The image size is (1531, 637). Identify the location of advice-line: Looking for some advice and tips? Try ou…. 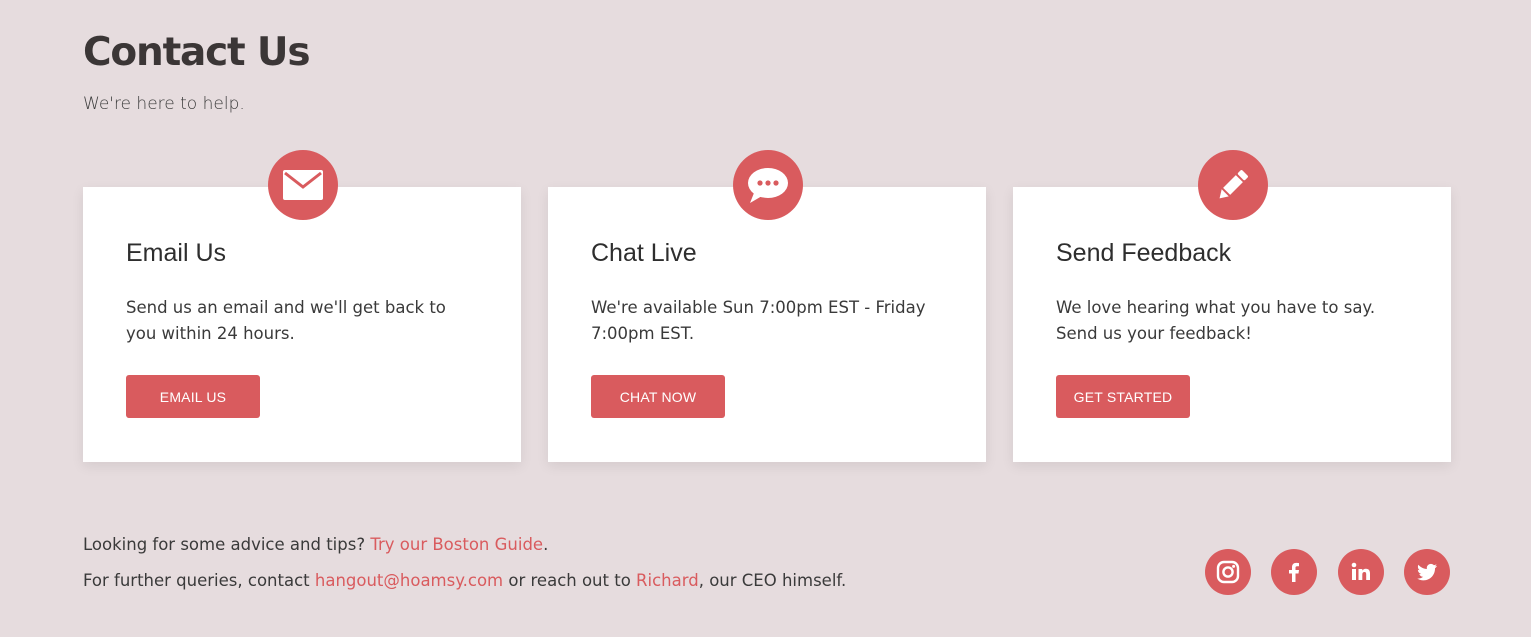
(315, 544).